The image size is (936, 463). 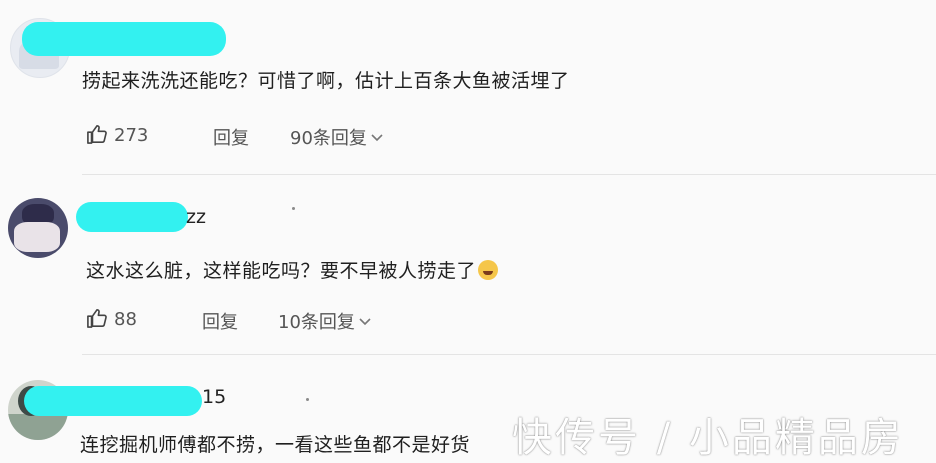 What do you see at coordinates (328, 138) in the screenshot?
I see `replies-count-label: 90条回复` at bounding box center [328, 138].